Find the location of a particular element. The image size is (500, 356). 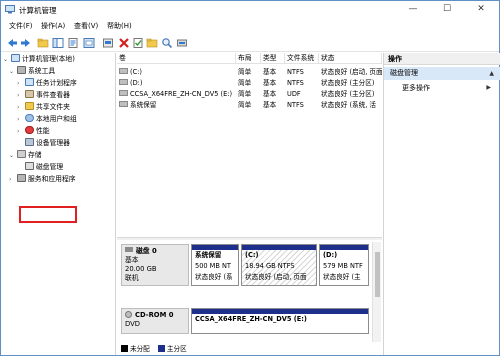

show-hide-tree-icon is located at coordinates (58, 43).